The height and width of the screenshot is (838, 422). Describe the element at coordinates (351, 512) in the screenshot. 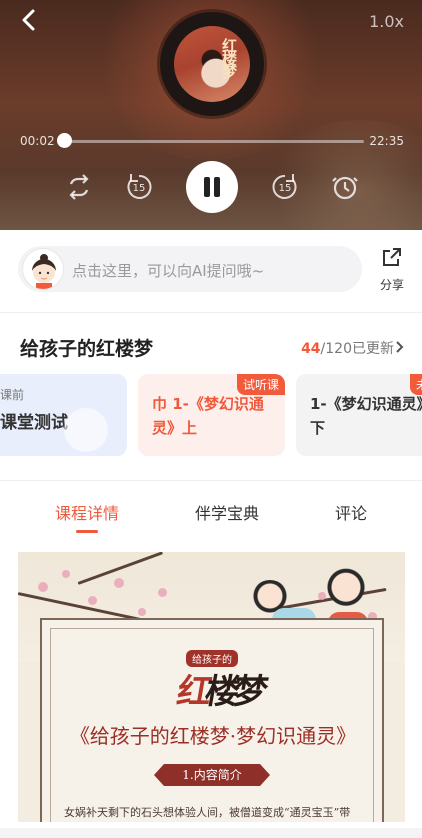

I see `tab-comments: 评论` at that location.